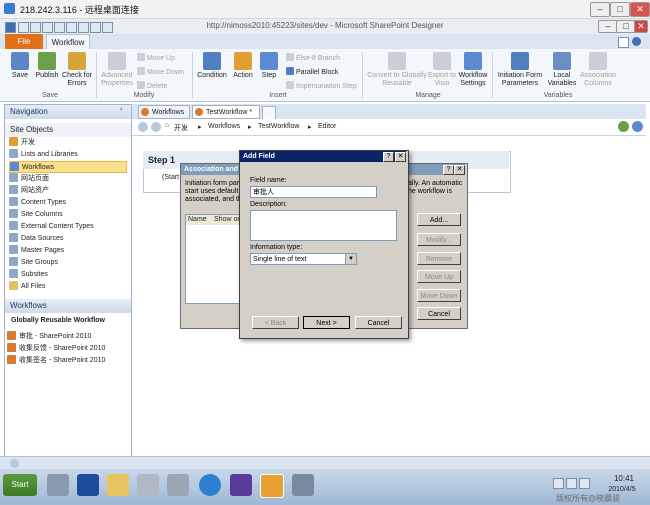  Describe the element at coordinates (608, 26) in the screenshot. I see `app-minimize-button: –` at that location.